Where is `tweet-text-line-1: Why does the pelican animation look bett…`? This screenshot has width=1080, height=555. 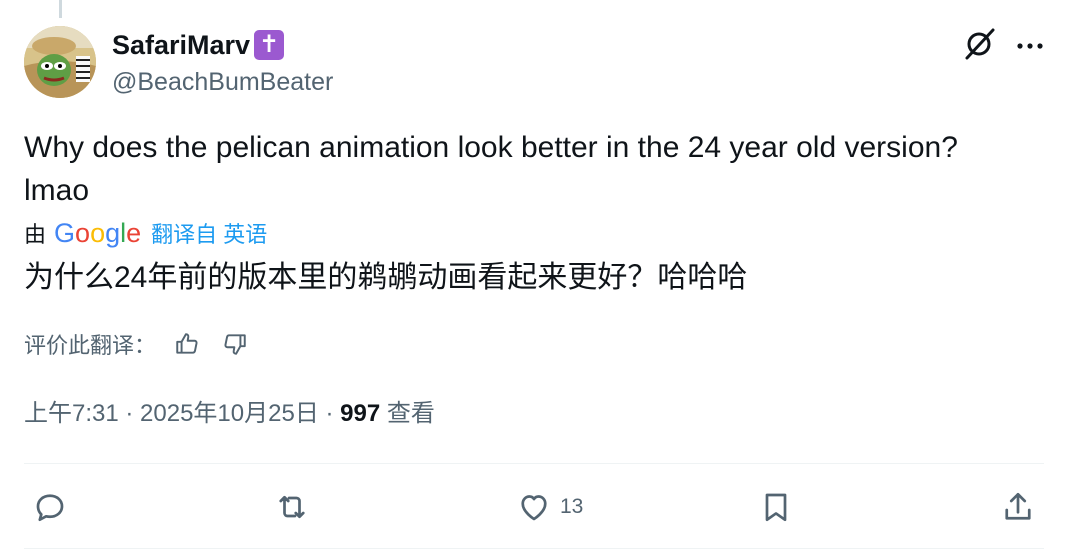 tweet-text-line-1: Why does the pelican animation look bett… is located at coordinates (491, 147).